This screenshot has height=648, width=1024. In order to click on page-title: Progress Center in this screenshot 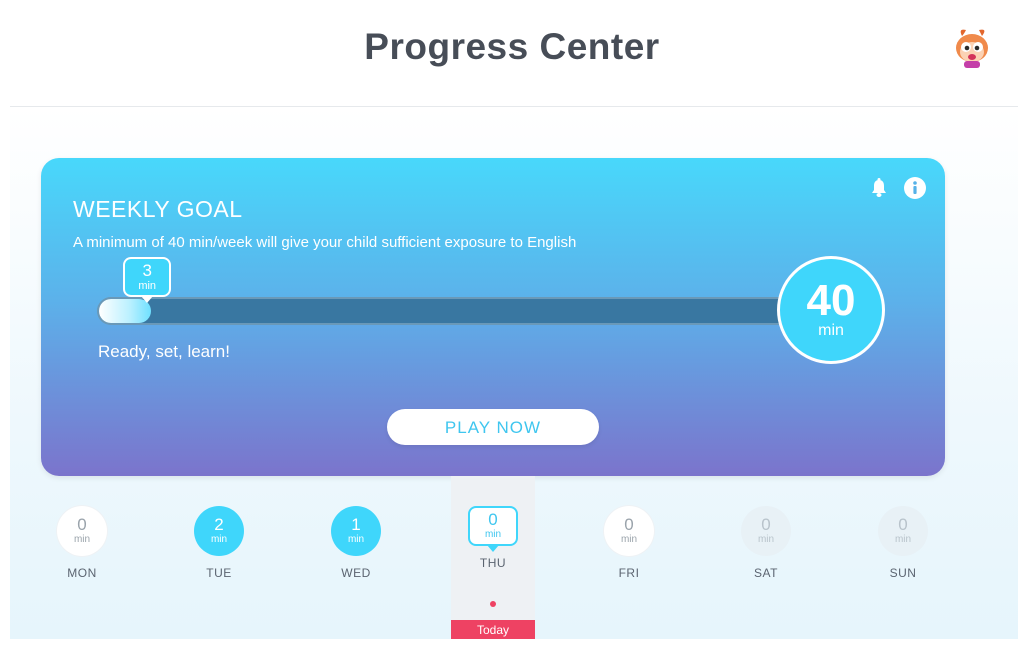, I will do `click(512, 46)`.